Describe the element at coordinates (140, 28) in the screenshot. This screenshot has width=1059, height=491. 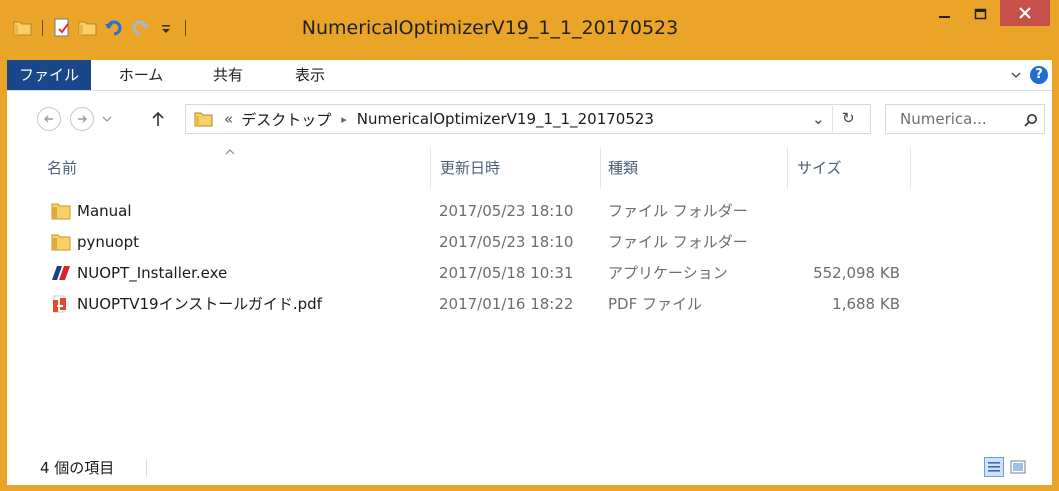
I see `redo-icon` at that location.